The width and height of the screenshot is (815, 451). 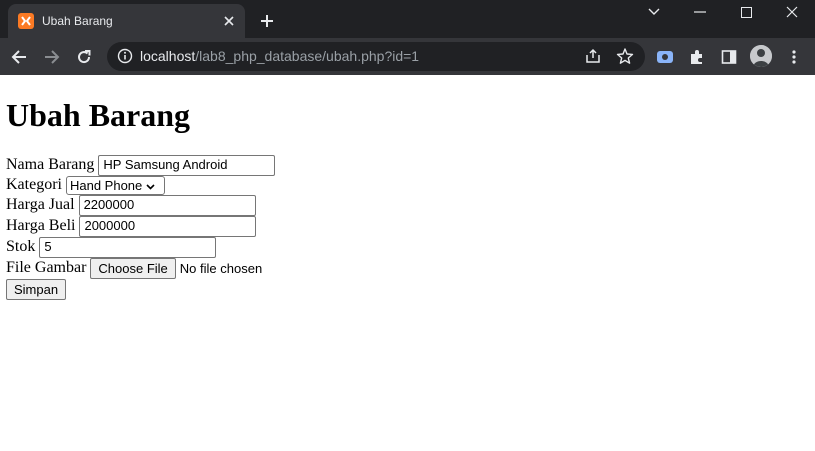 What do you see at coordinates (697, 57) in the screenshot?
I see `extensions-puzzle-icon` at bounding box center [697, 57].